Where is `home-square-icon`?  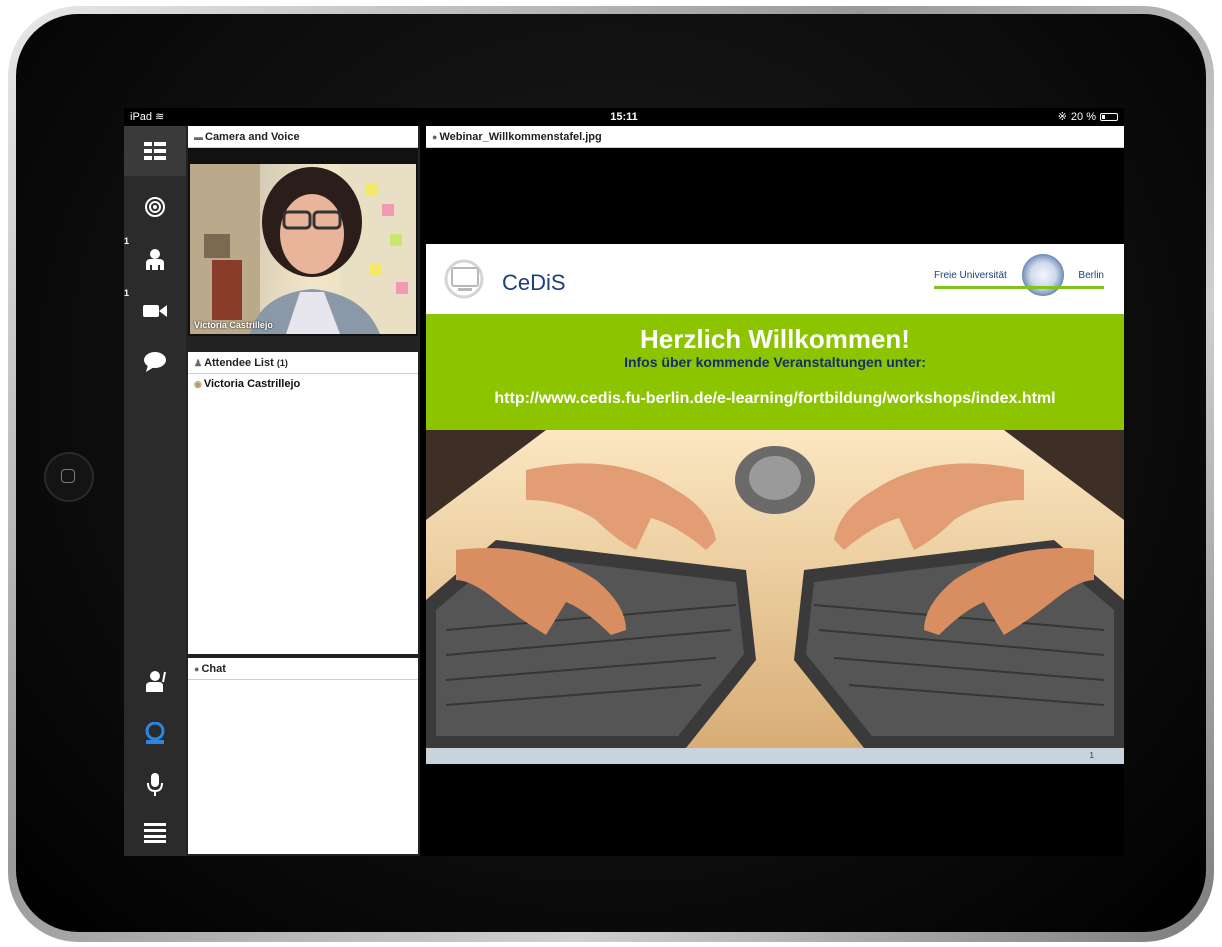 home-square-icon is located at coordinates (68, 476).